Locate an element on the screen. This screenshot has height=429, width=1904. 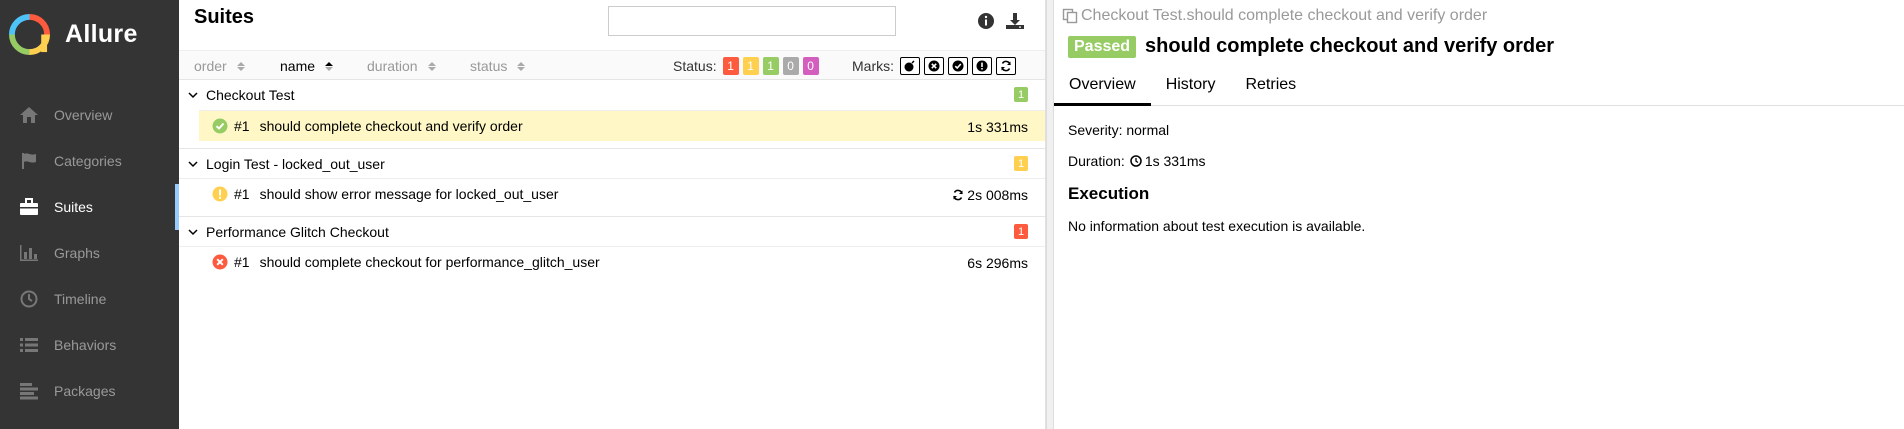
sort-label: status is located at coordinates (489, 66).